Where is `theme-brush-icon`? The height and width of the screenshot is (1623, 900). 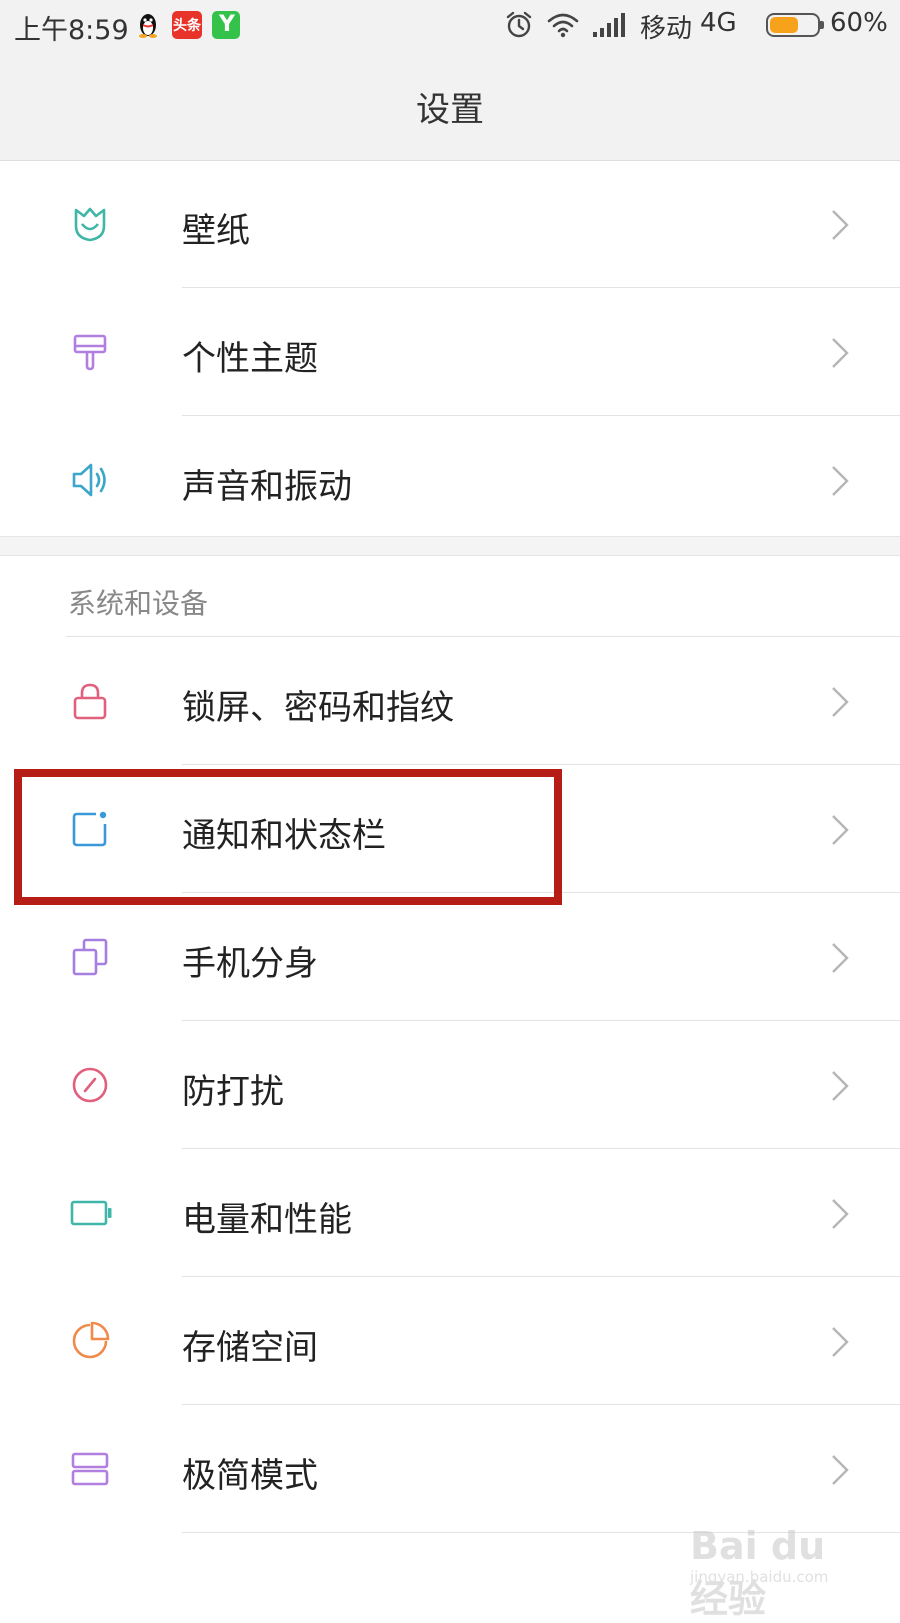
theme-brush-icon is located at coordinates (90, 352).